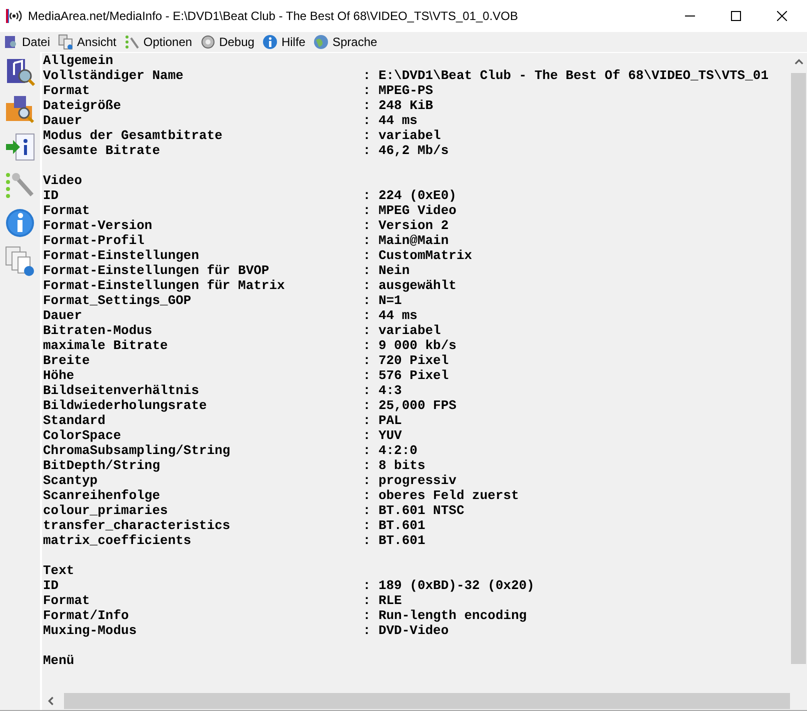  Describe the element at coordinates (565, 75) in the screenshot. I see `field-value: : E:\DVD1\Beat Club - The Best Of 68\VIDEO_TS\VTS_01` at that location.